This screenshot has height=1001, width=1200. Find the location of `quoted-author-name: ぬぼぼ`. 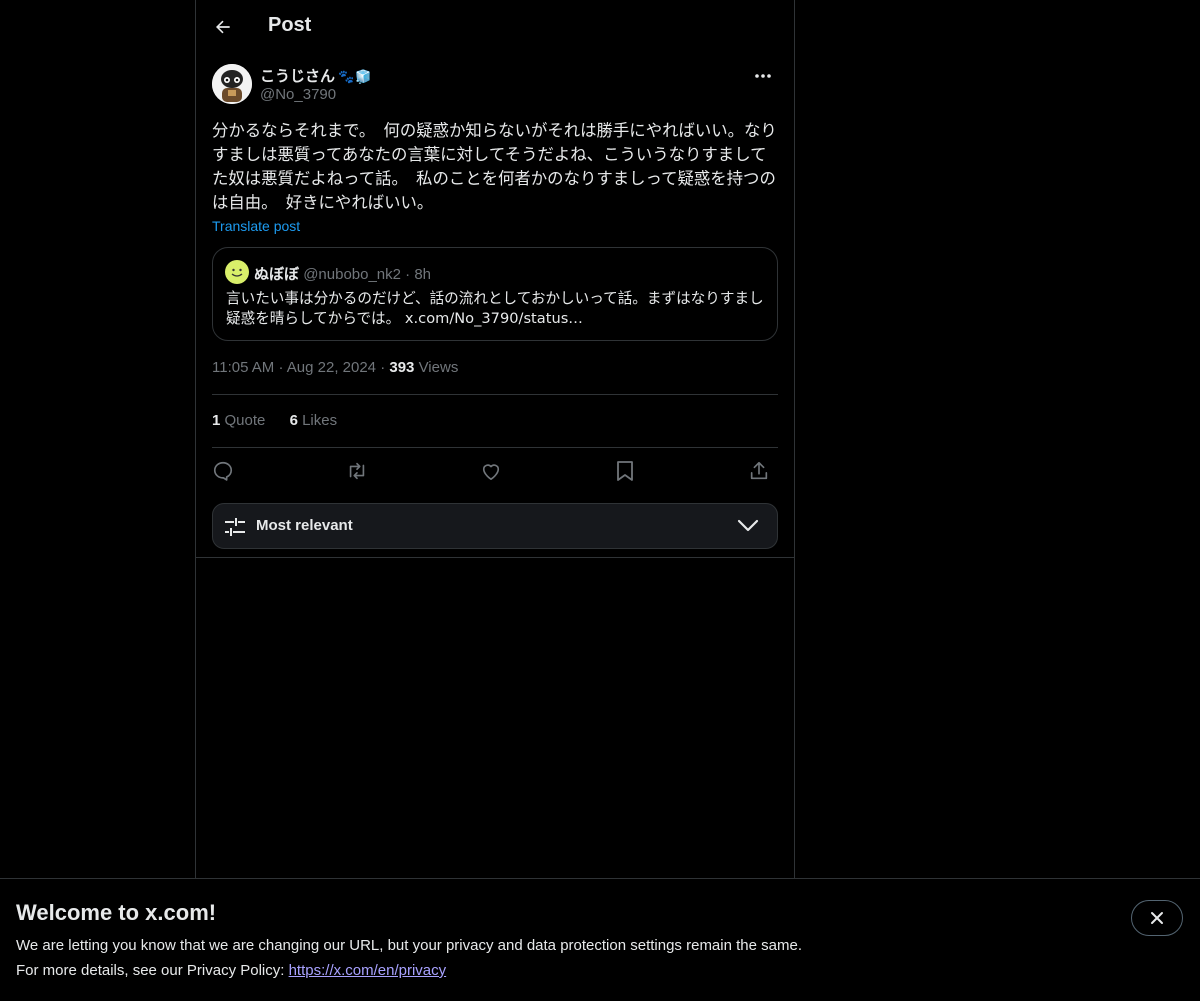

quoted-author-name: ぬぼぼ is located at coordinates (277, 274).